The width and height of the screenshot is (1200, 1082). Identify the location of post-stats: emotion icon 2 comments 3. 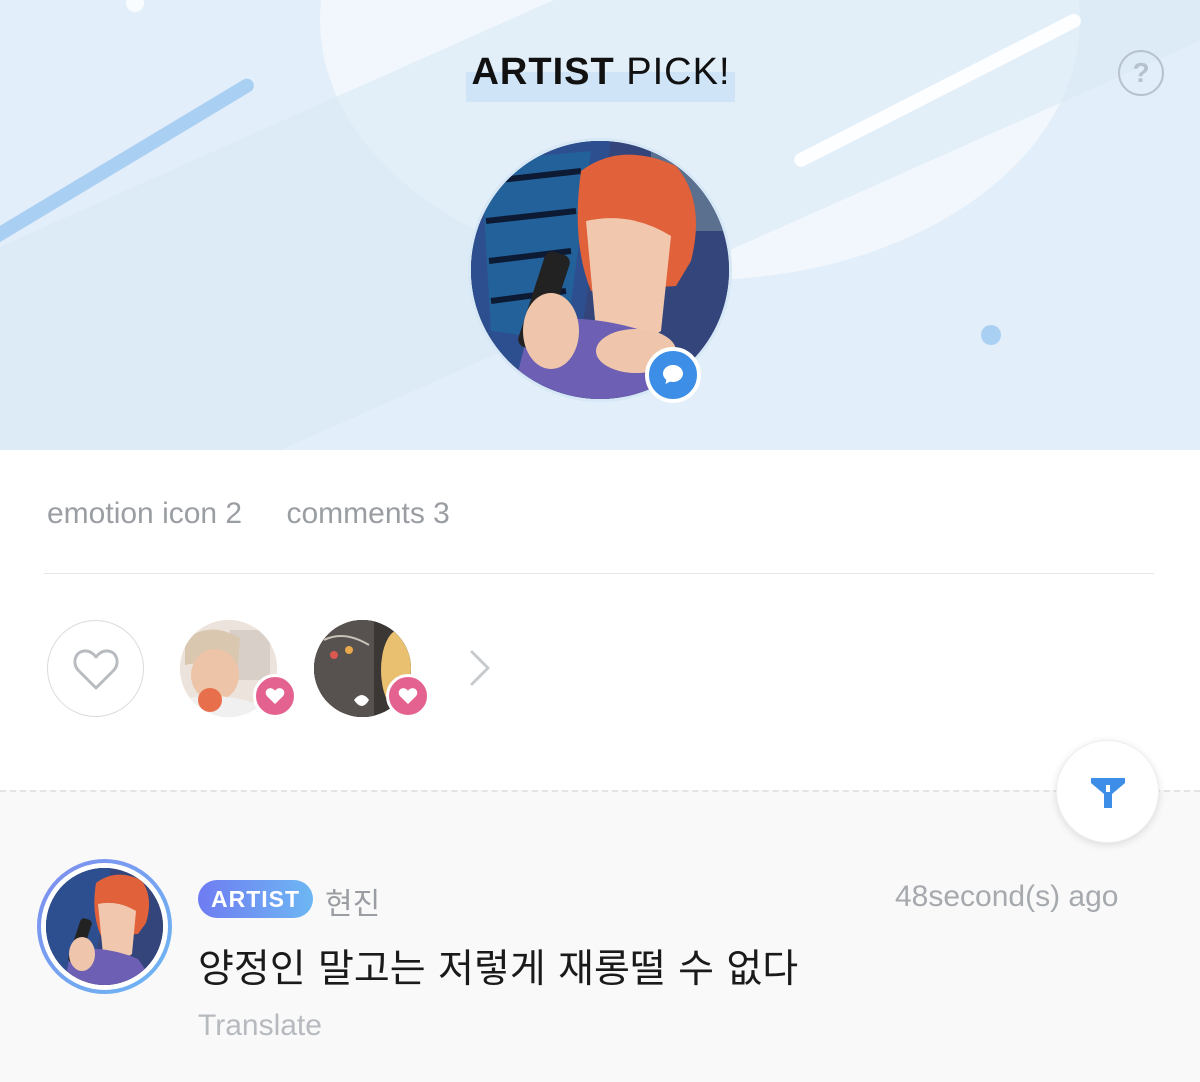
(266, 514).